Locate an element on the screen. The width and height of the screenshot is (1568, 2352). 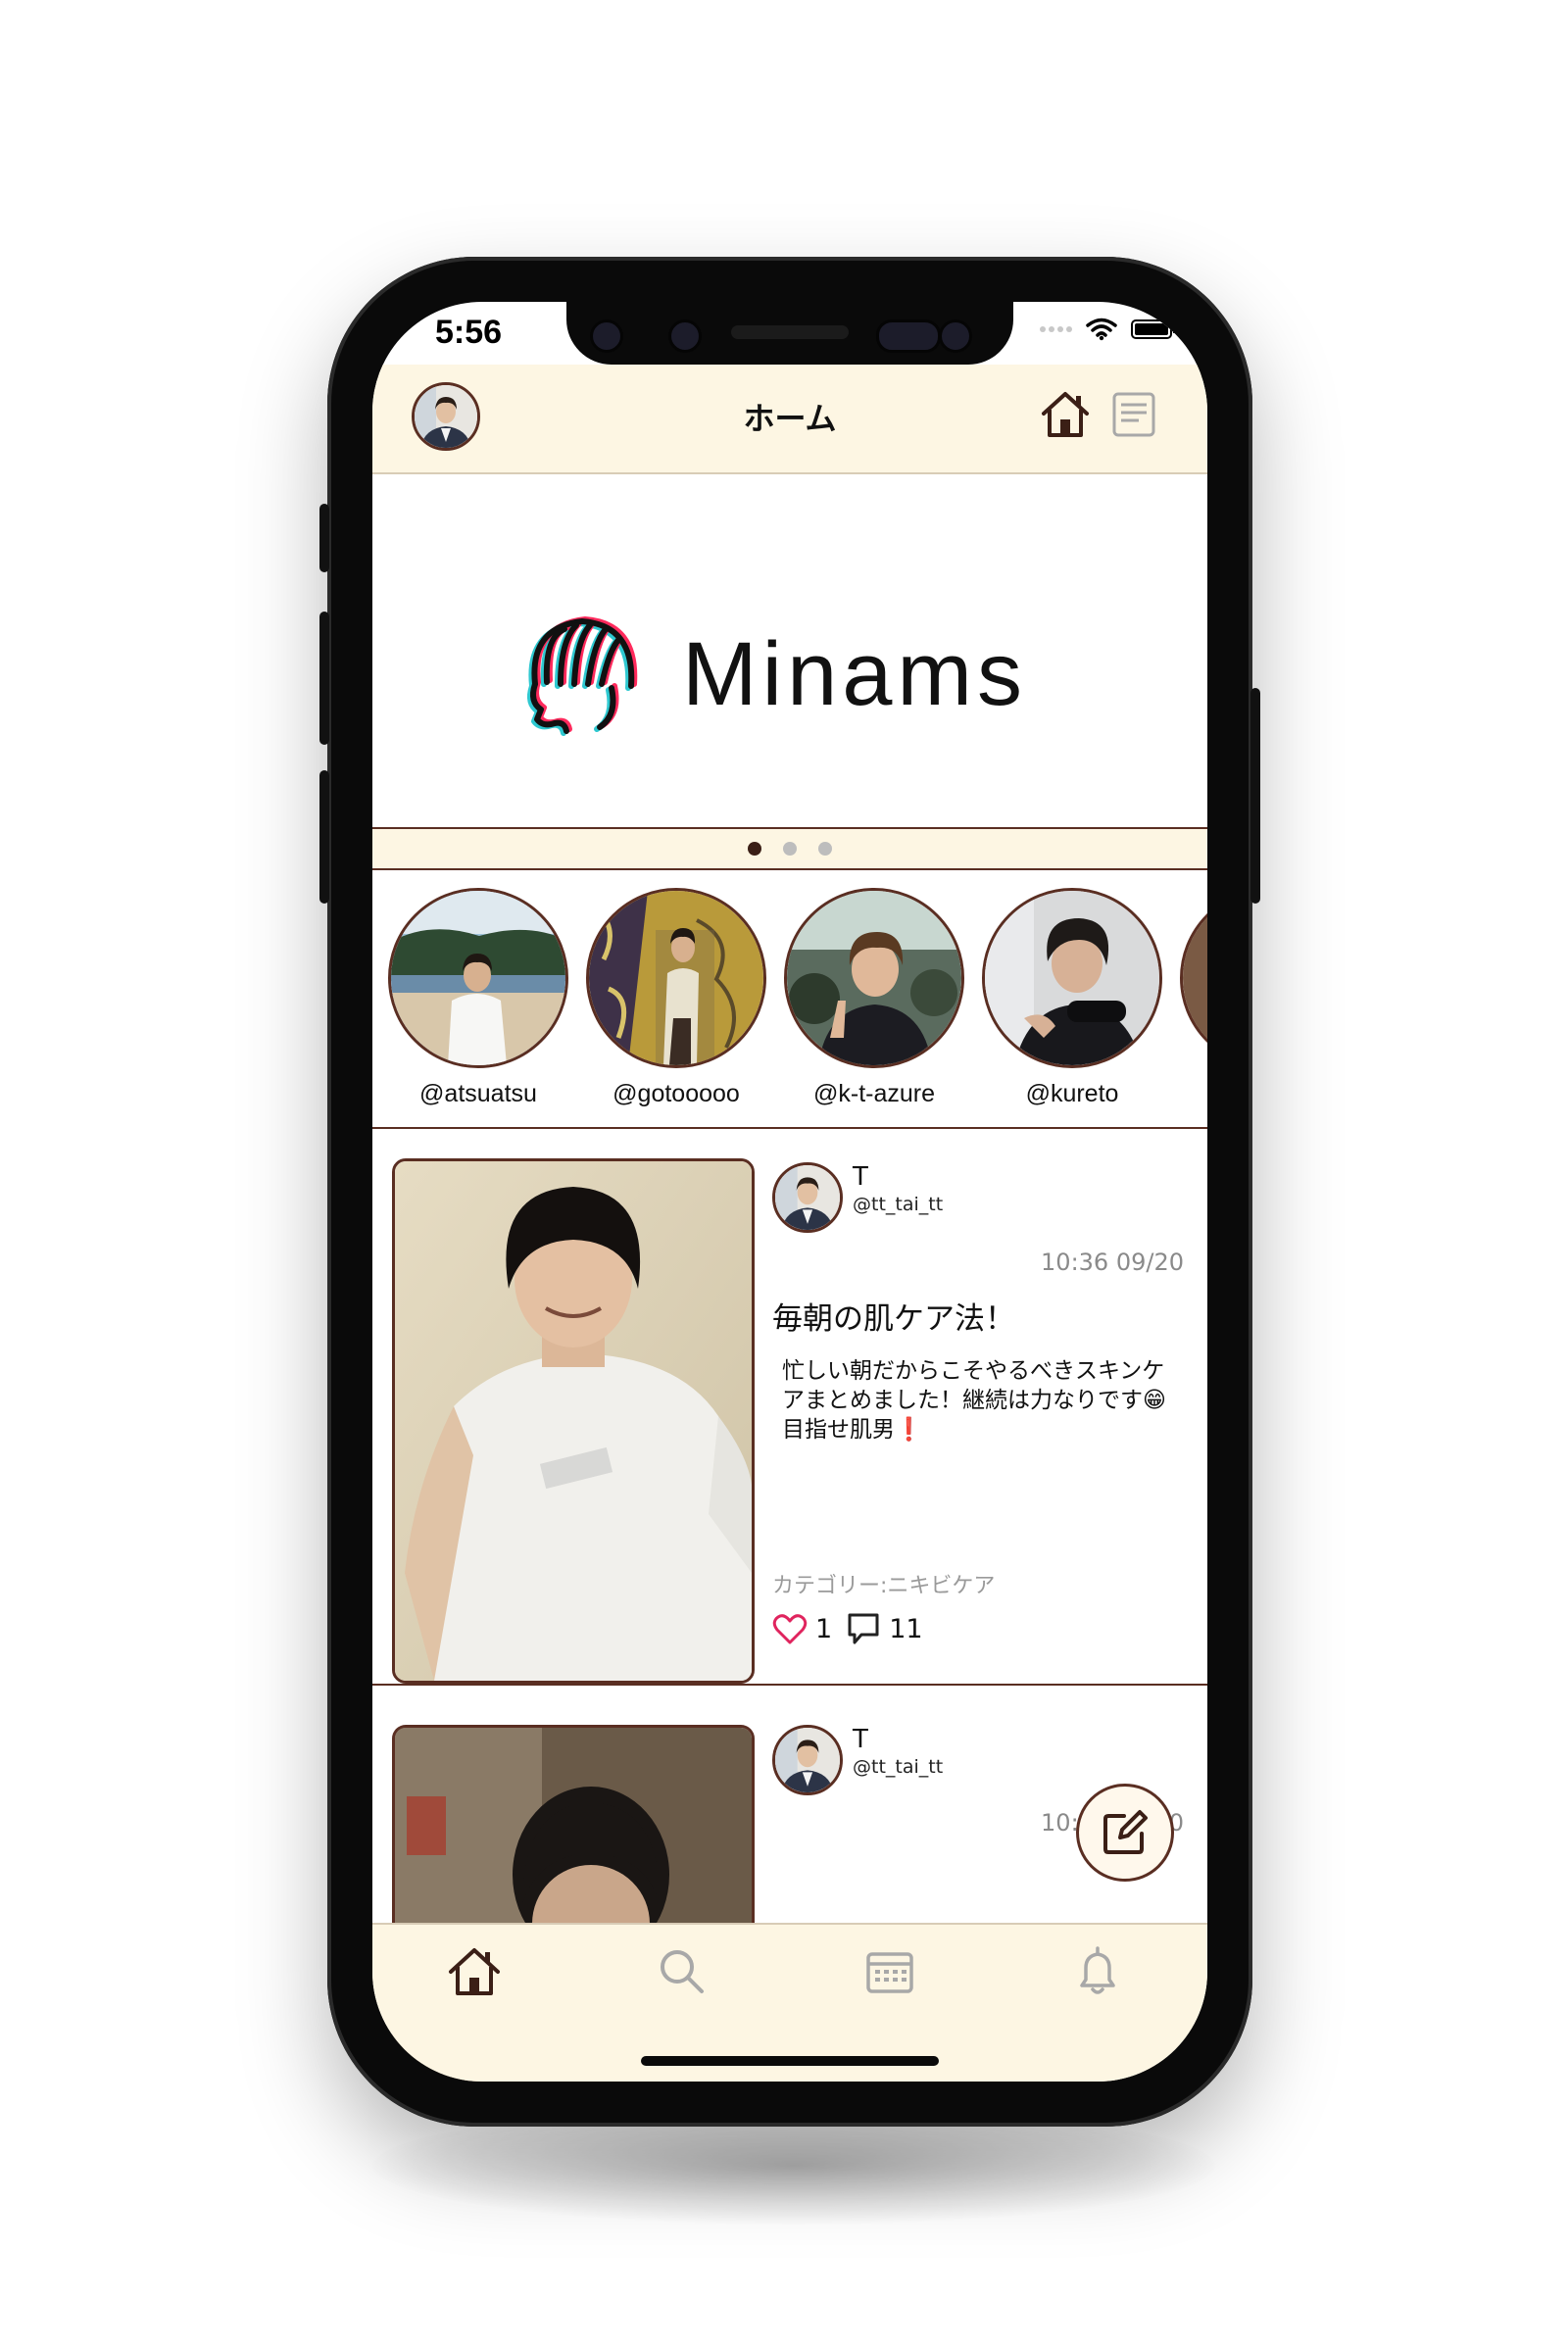
story-item-partial is located at coordinates (1193, 978).